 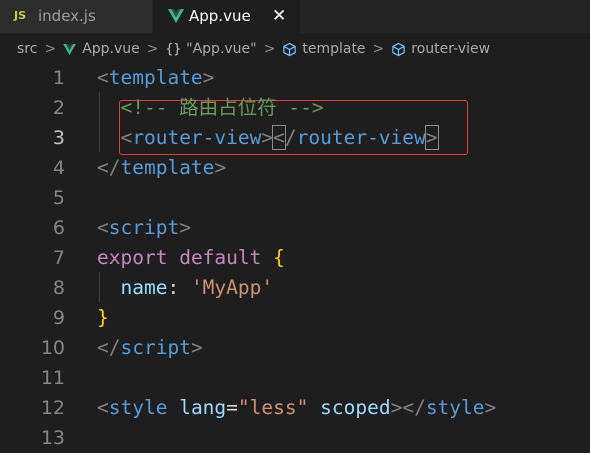 I want to click on code-text: </template>, so click(x=161, y=168).